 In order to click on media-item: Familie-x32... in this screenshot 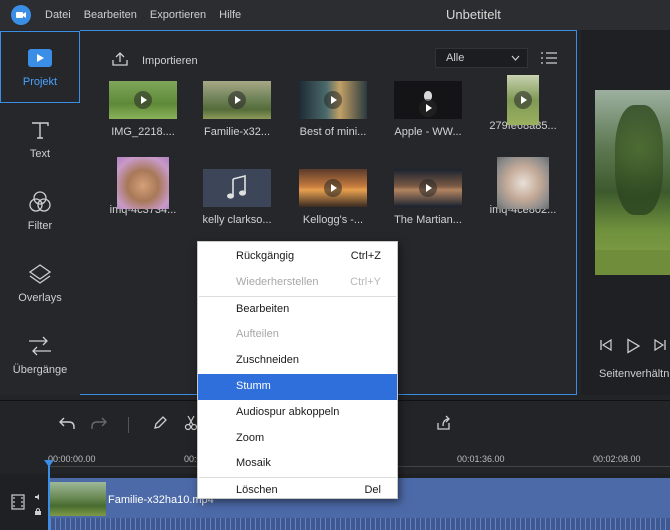, I will do `click(237, 109)`.